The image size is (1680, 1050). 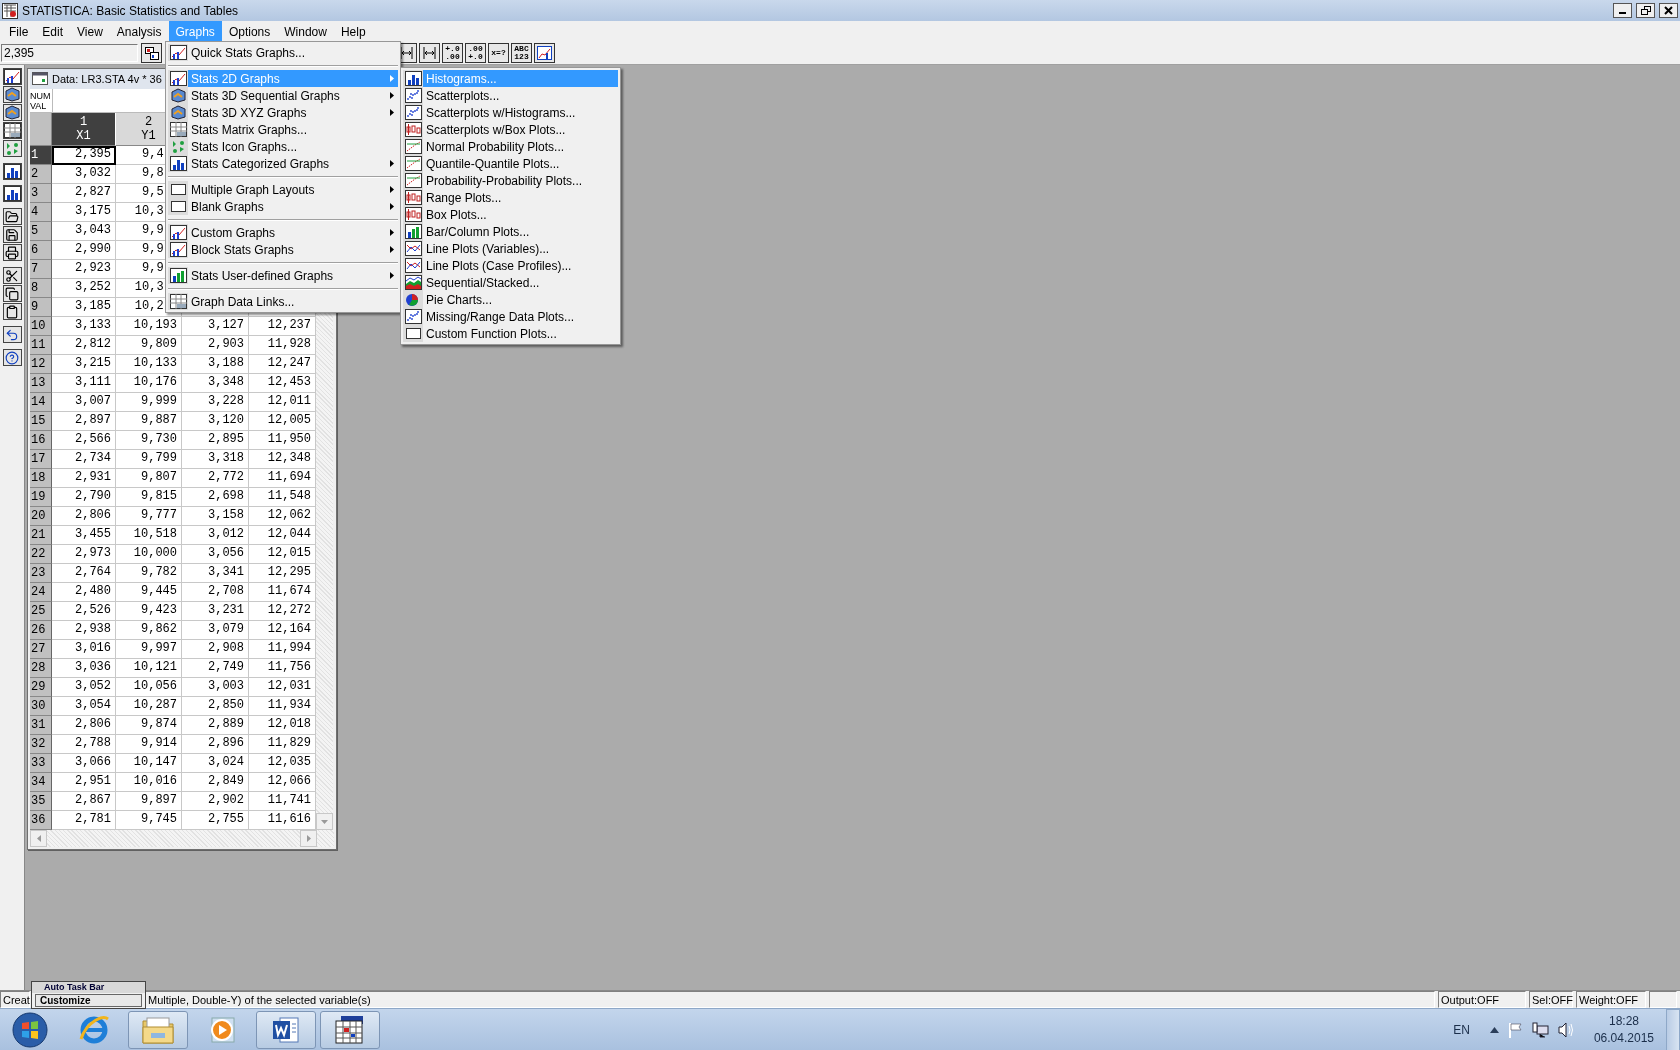 What do you see at coordinates (41, 288) in the screenshot?
I see `row-header: 8` at bounding box center [41, 288].